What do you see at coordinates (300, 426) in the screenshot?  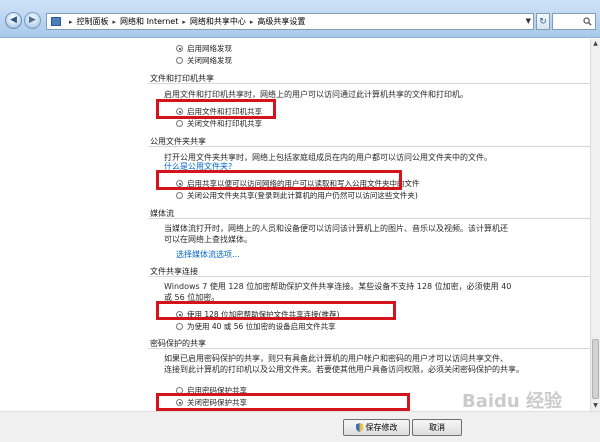 I see `bottom-button-bar: 保存修改 取消` at bounding box center [300, 426].